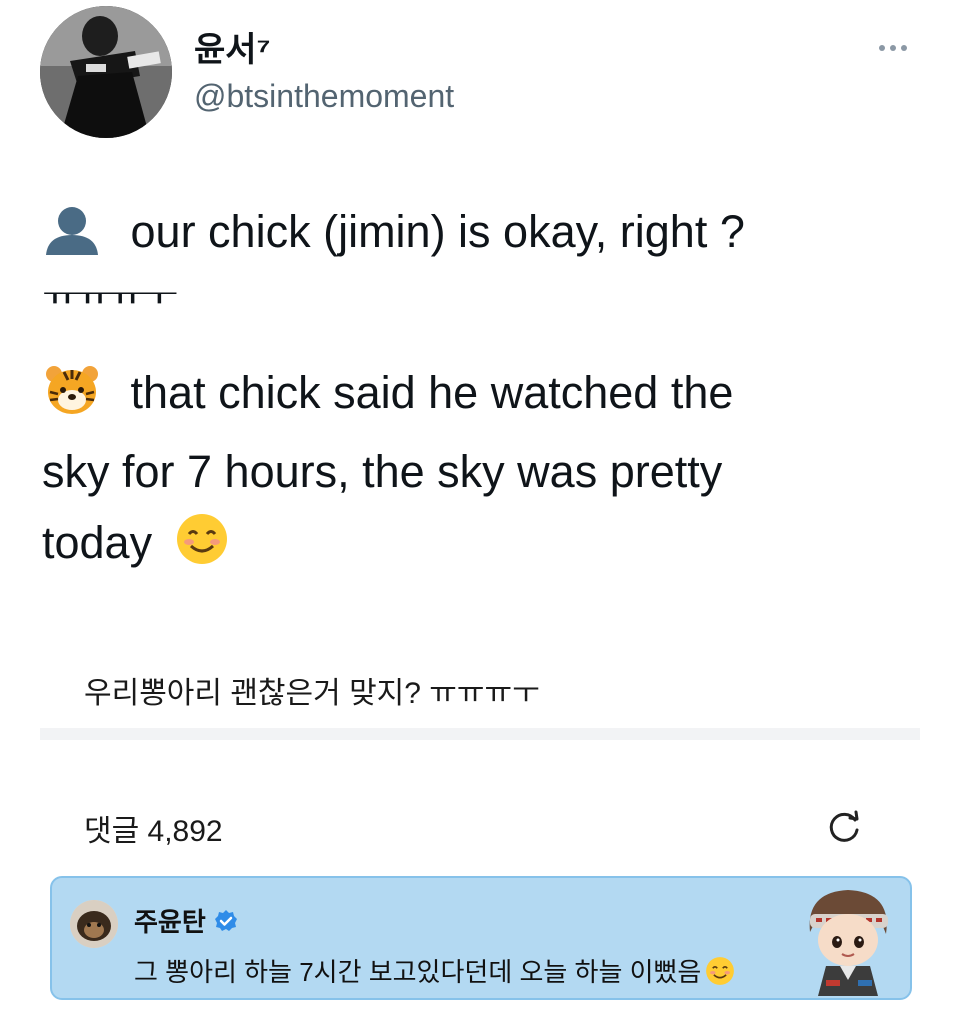 Image resolution: width=960 pixels, height=1024 pixels. Describe the element at coordinates (72, 239) in the screenshot. I see `bust-silhouette-icon` at that location.